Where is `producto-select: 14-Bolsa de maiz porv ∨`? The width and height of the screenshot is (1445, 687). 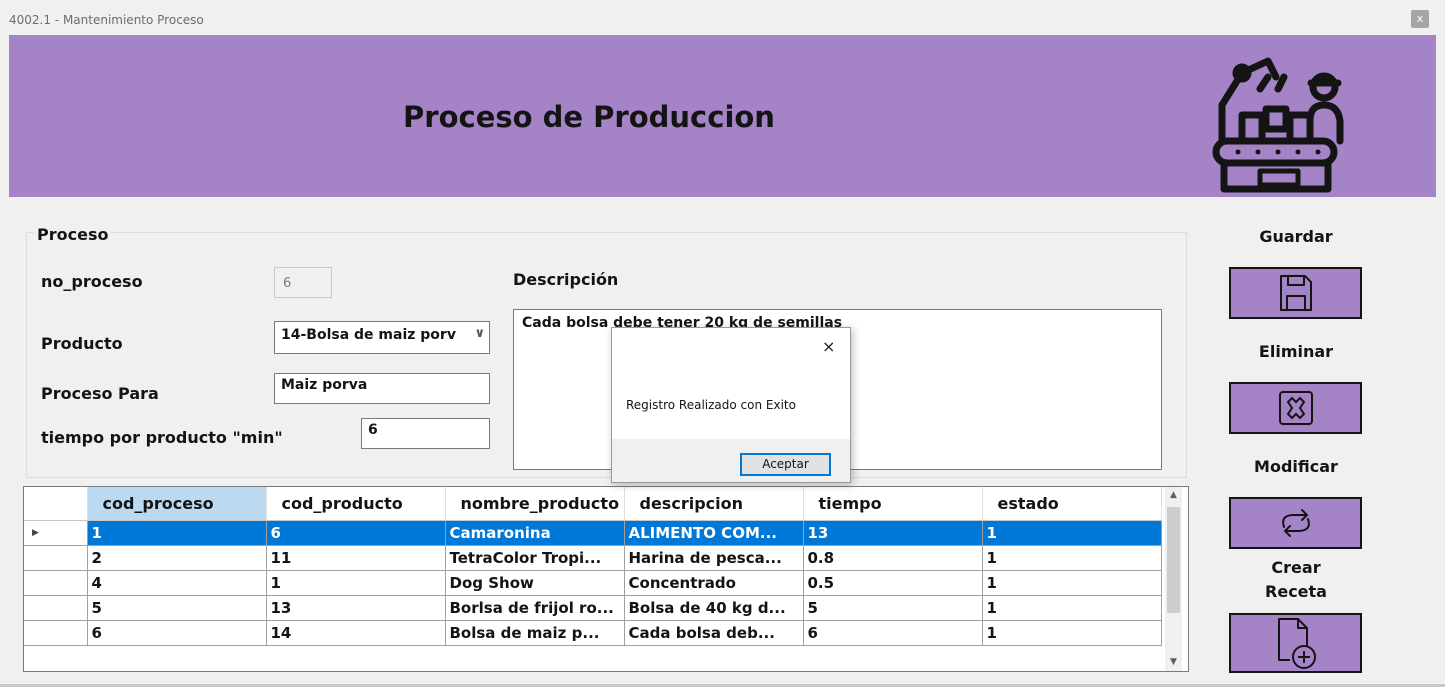 producto-select: 14-Bolsa de maiz porv ∨ is located at coordinates (382, 337).